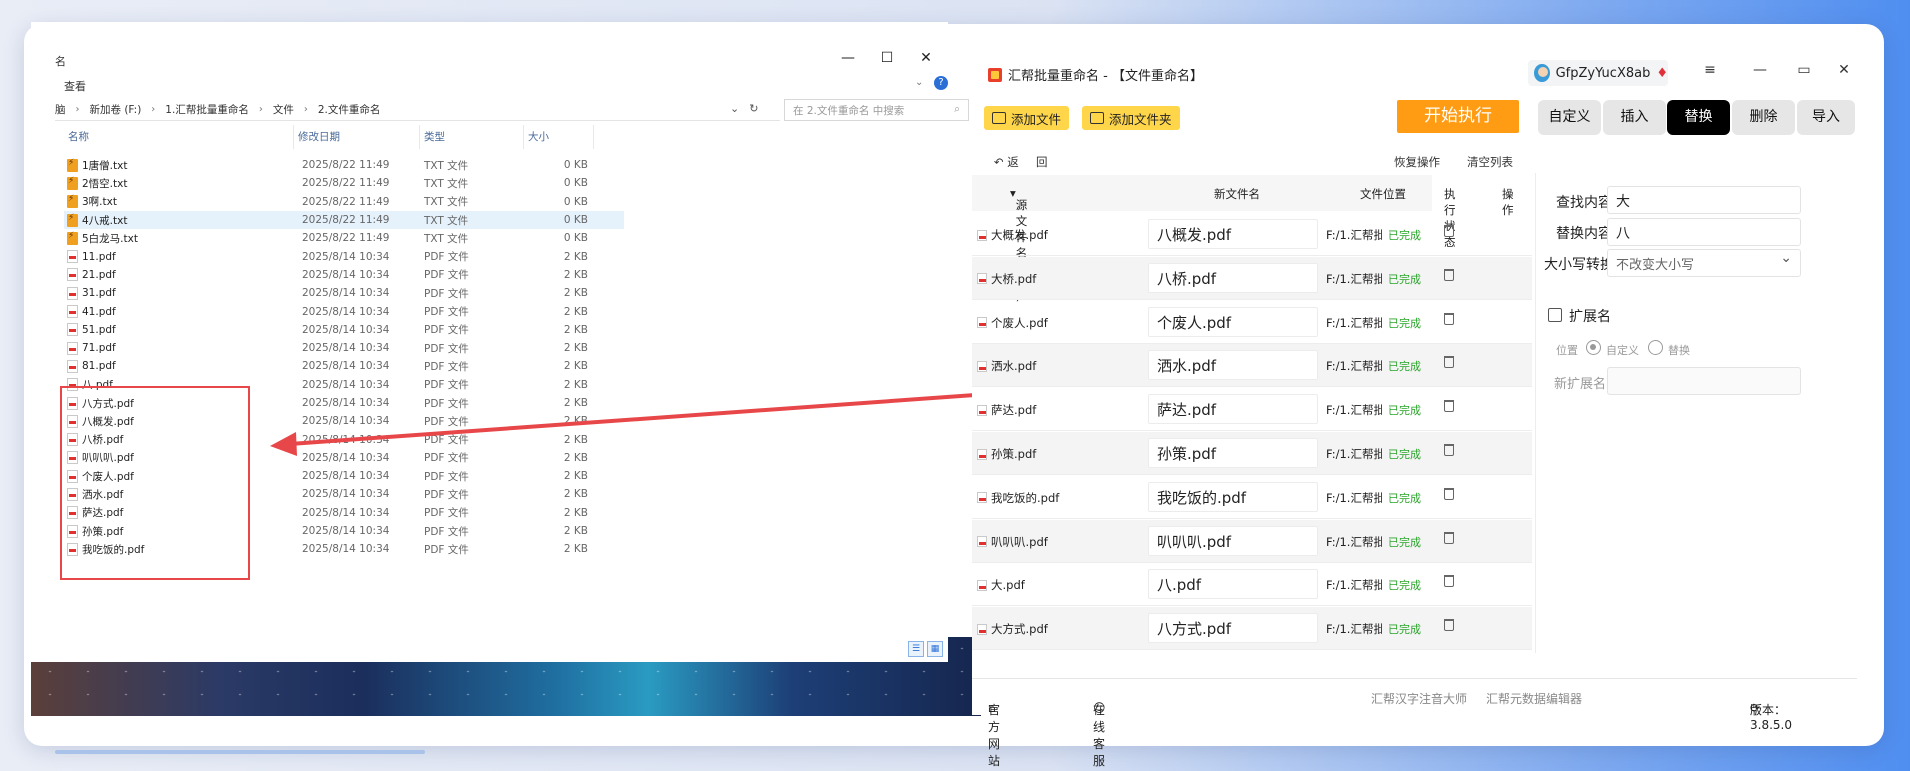 This screenshot has width=1910, height=771. I want to click on case-select: 不改变大小写, so click(1704, 263).